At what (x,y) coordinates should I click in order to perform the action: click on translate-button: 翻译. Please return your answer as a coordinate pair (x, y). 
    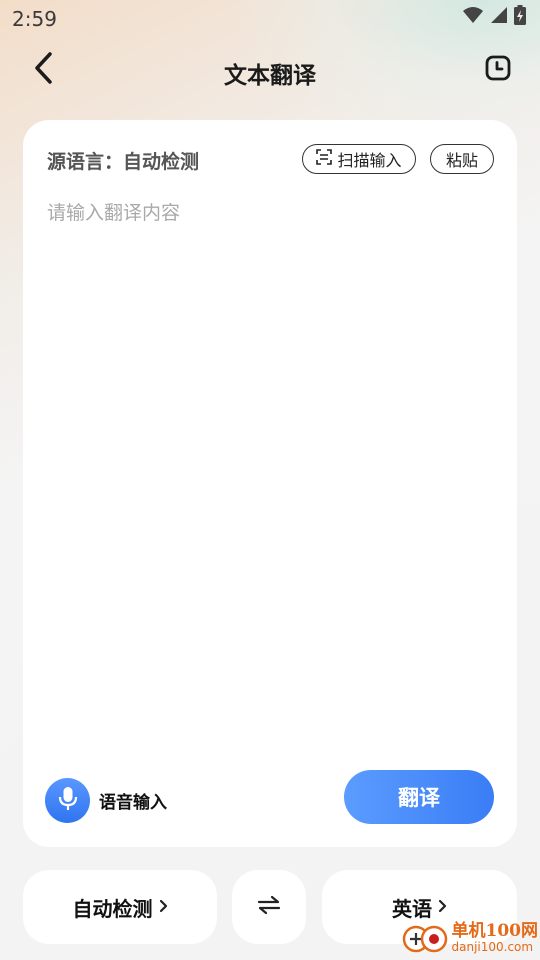
    Looking at the image, I should click on (419, 797).